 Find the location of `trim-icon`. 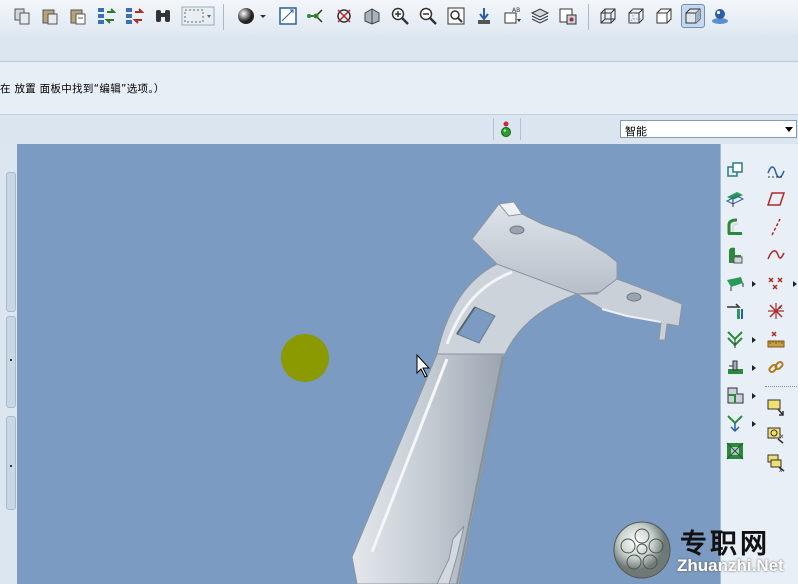

trim-icon is located at coordinates (735, 311).